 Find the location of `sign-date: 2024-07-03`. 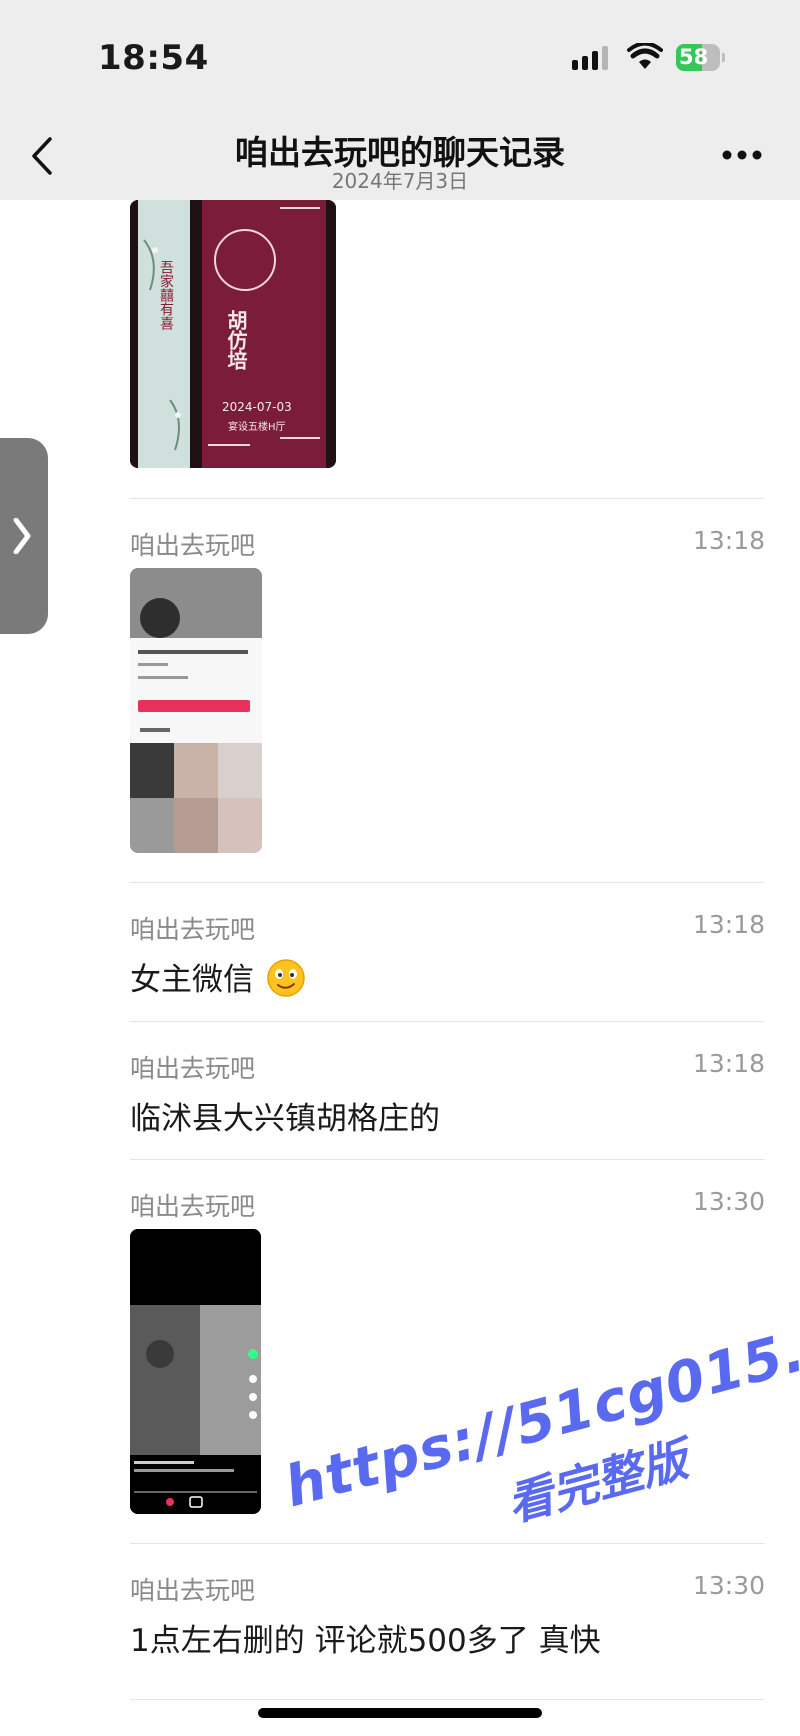

sign-date: 2024-07-03 is located at coordinates (257, 407).